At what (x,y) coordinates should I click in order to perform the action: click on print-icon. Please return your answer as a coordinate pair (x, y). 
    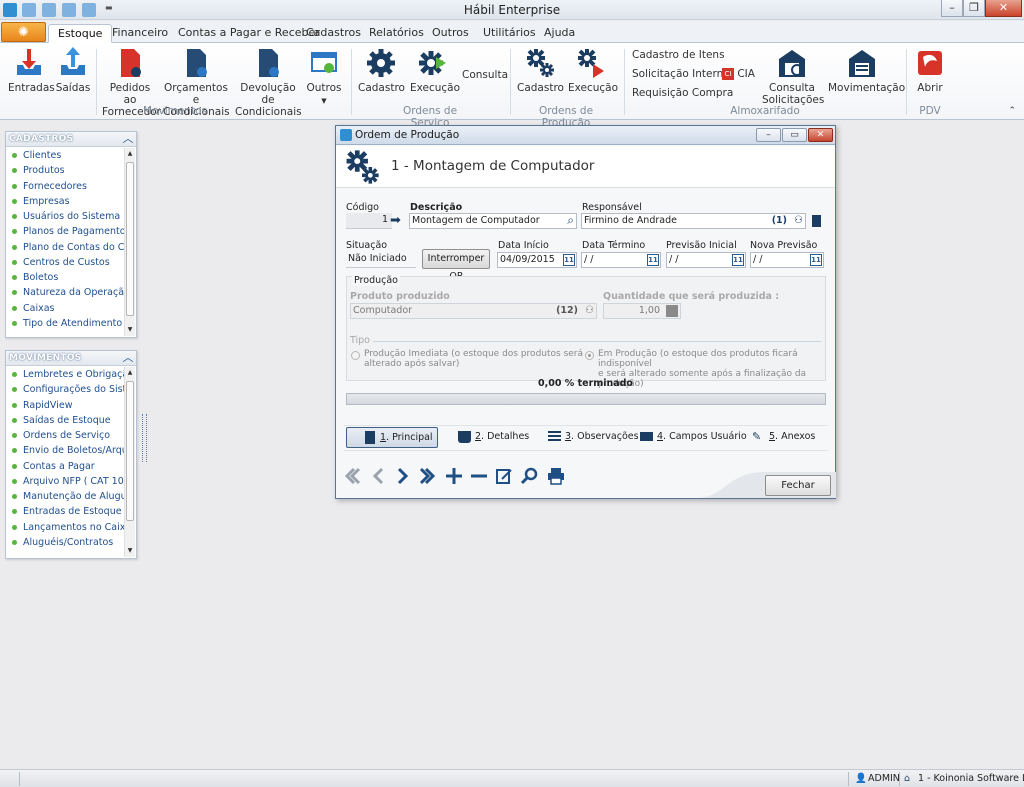
    Looking at the image, I should click on (556, 476).